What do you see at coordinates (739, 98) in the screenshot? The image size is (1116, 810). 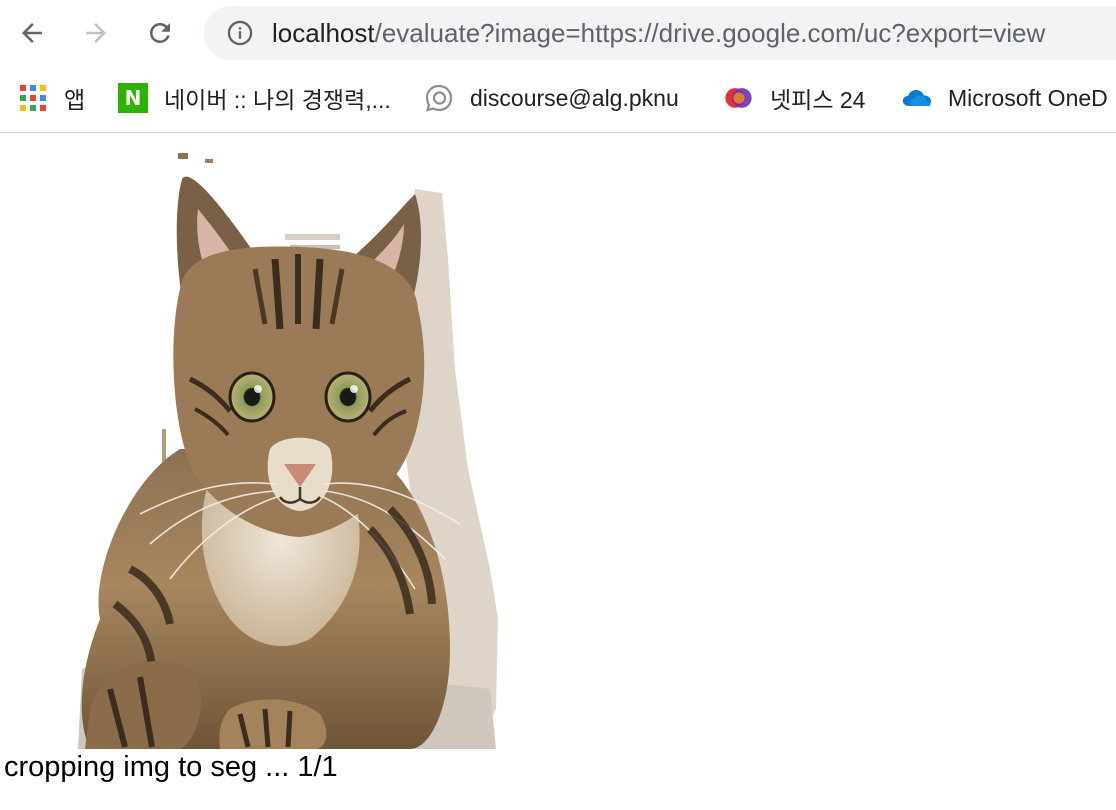 I see `netffice-icon` at bounding box center [739, 98].